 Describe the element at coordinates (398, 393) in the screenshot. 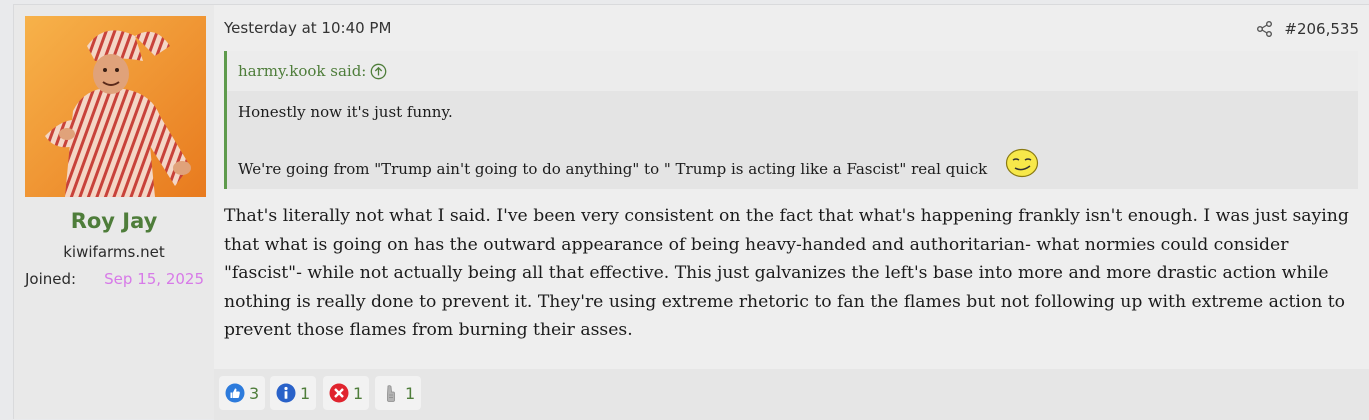

I see `reaction-thumb: 1` at that location.